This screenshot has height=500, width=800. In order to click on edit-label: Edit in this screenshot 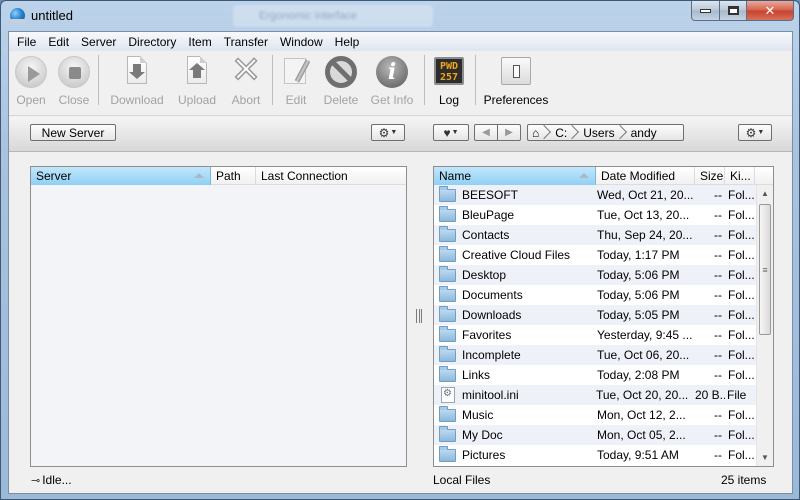, I will do `click(296, 100)`.